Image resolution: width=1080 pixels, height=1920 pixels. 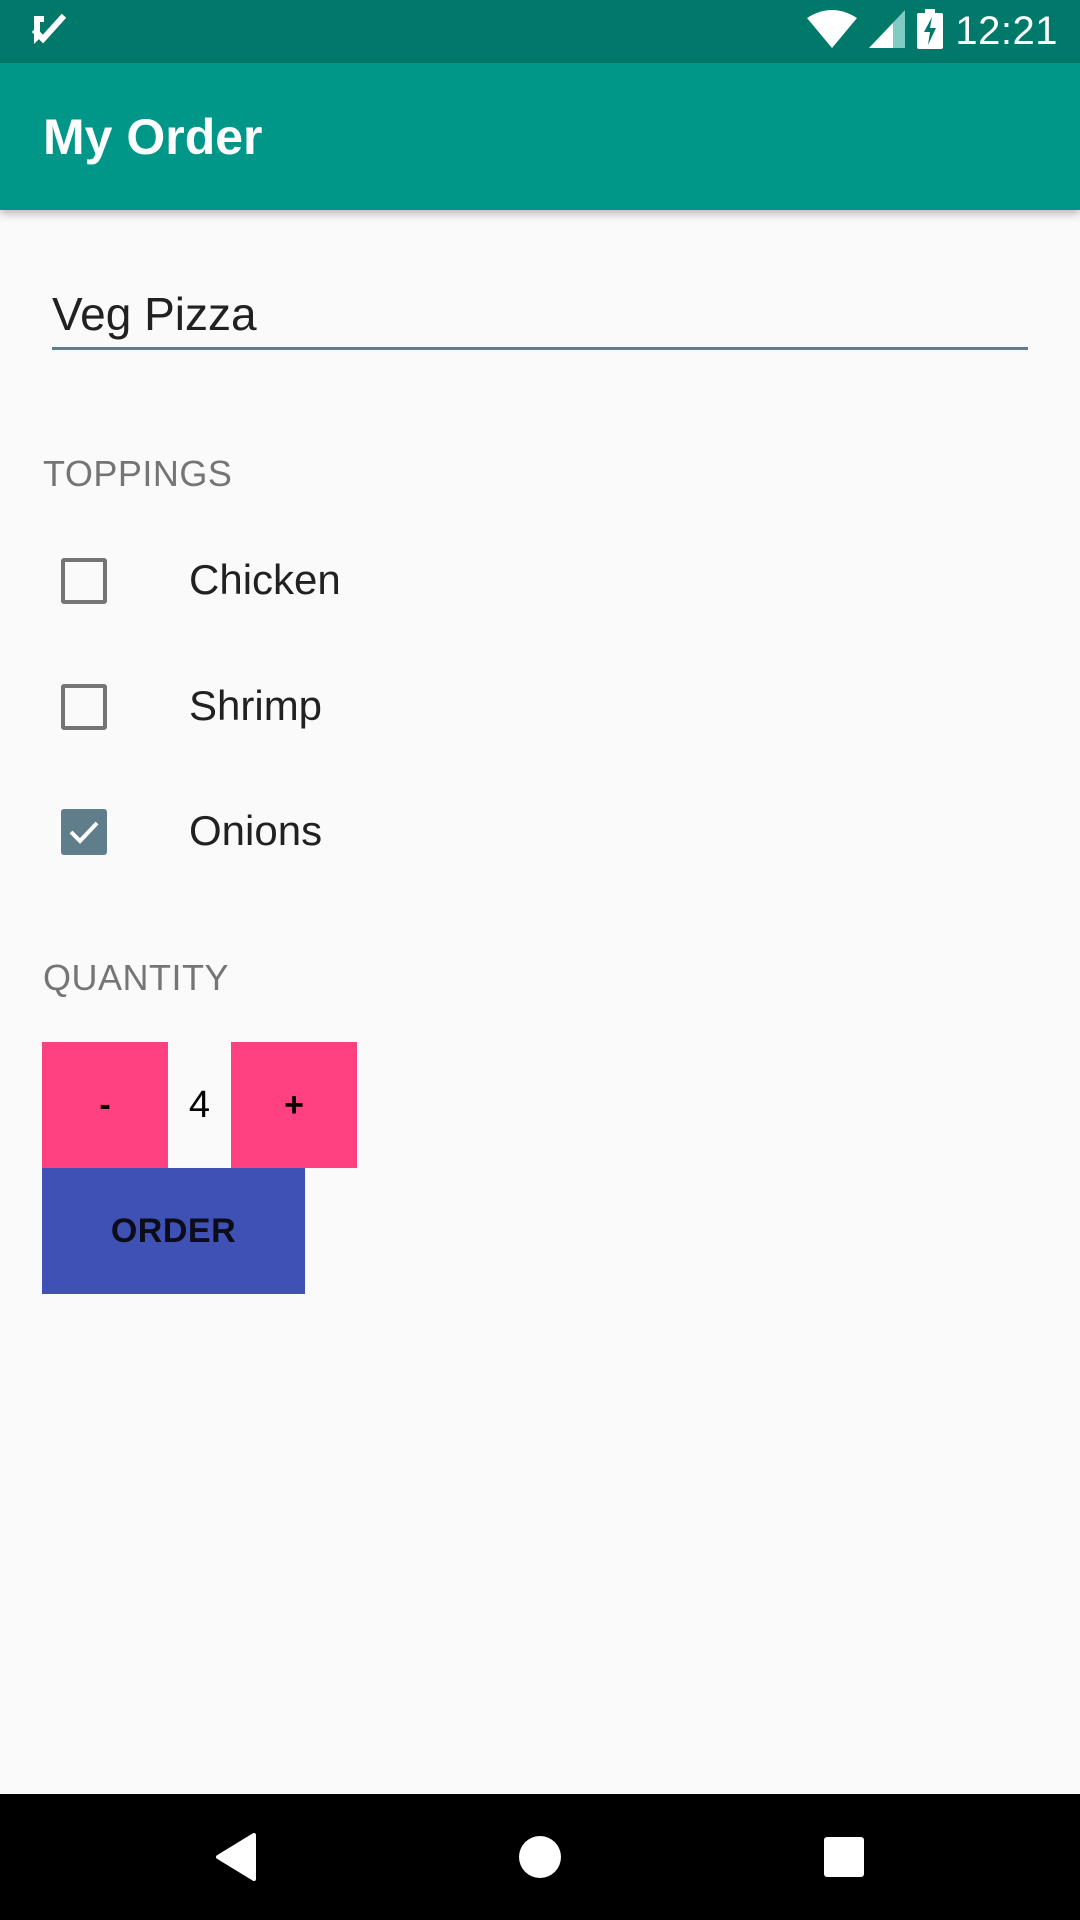 I want to click on order-button: ORDER, so click(x=173, y=1231).